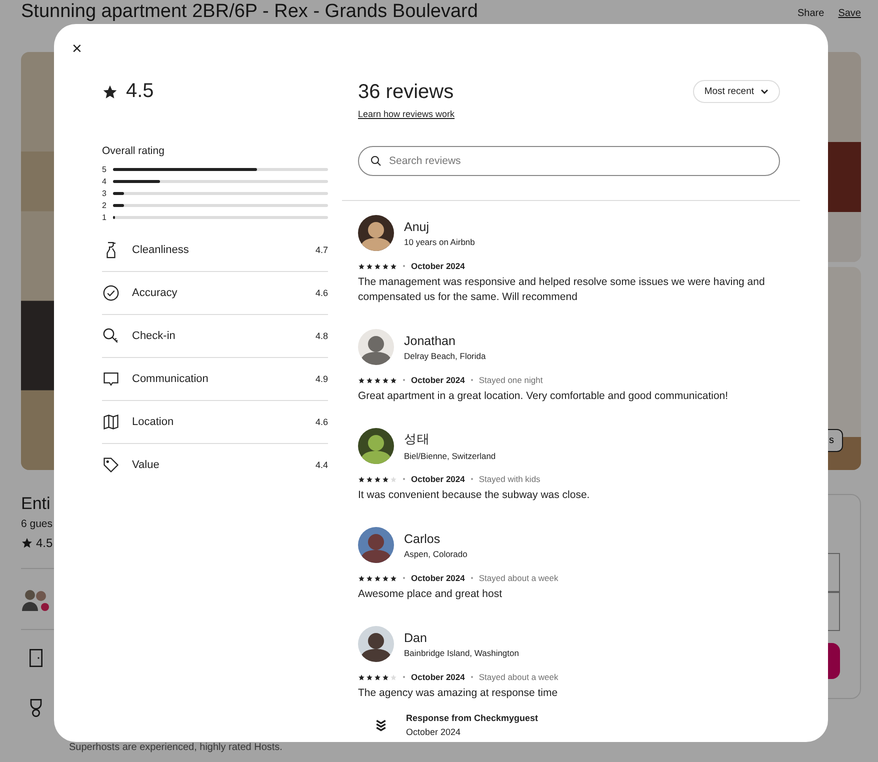 The image size is (878, 762). What do you see at coordinates (461, 653) in the screenshot?
I see `reviewer-subtitle: Bainbridge Island, Washington` at bounding box center [461, 653].